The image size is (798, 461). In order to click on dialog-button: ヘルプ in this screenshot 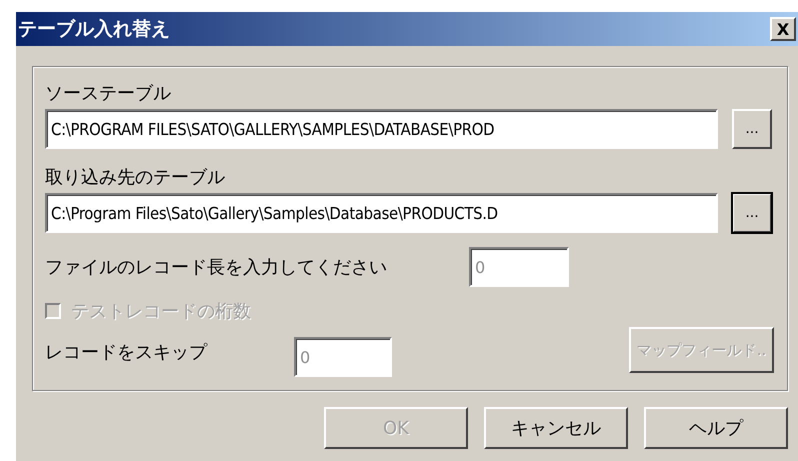, I will do `click(716, 428)`.